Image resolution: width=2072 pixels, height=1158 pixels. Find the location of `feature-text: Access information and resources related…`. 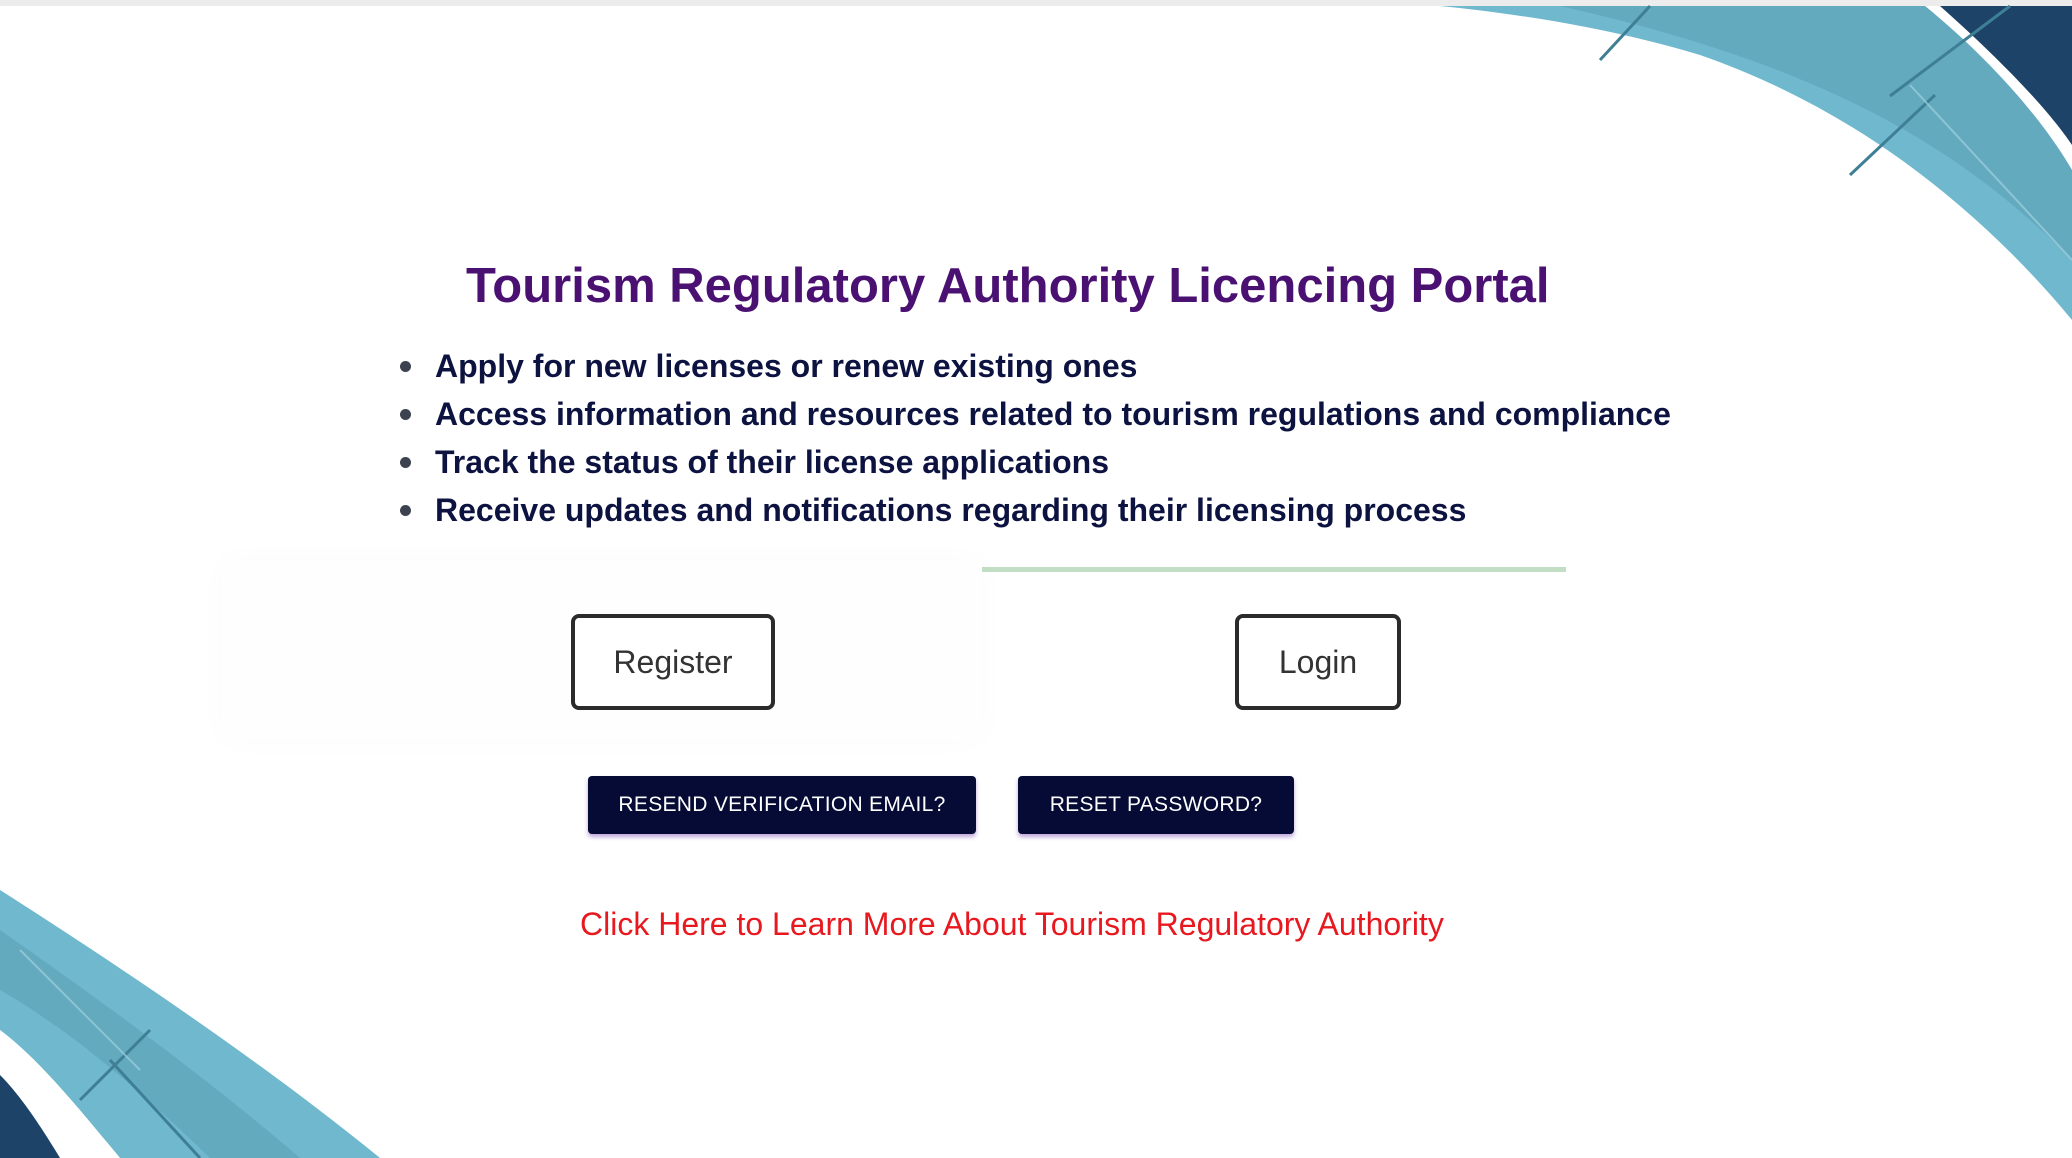

feature-text: Access information and resources related… is located at coordinates (1053, 414).